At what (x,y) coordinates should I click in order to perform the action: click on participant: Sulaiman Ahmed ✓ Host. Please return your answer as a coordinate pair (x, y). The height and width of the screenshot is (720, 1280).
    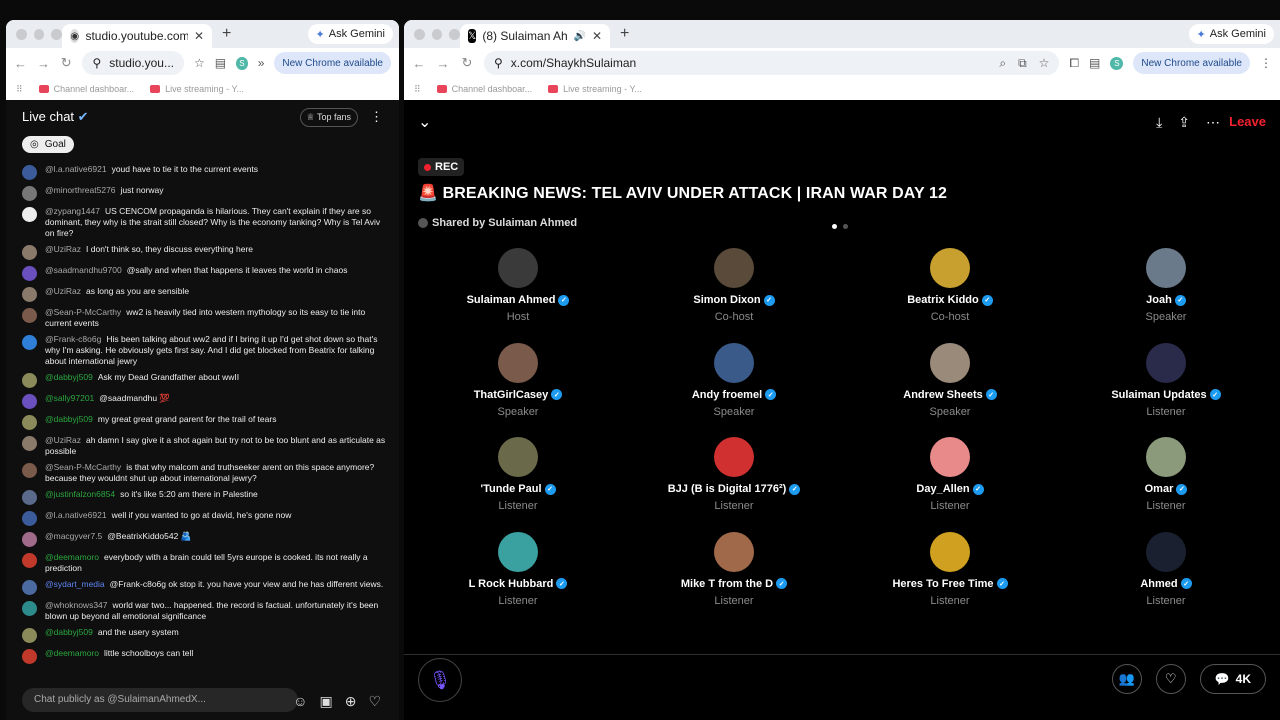
    Looking at the image, I should click on (518, 290).